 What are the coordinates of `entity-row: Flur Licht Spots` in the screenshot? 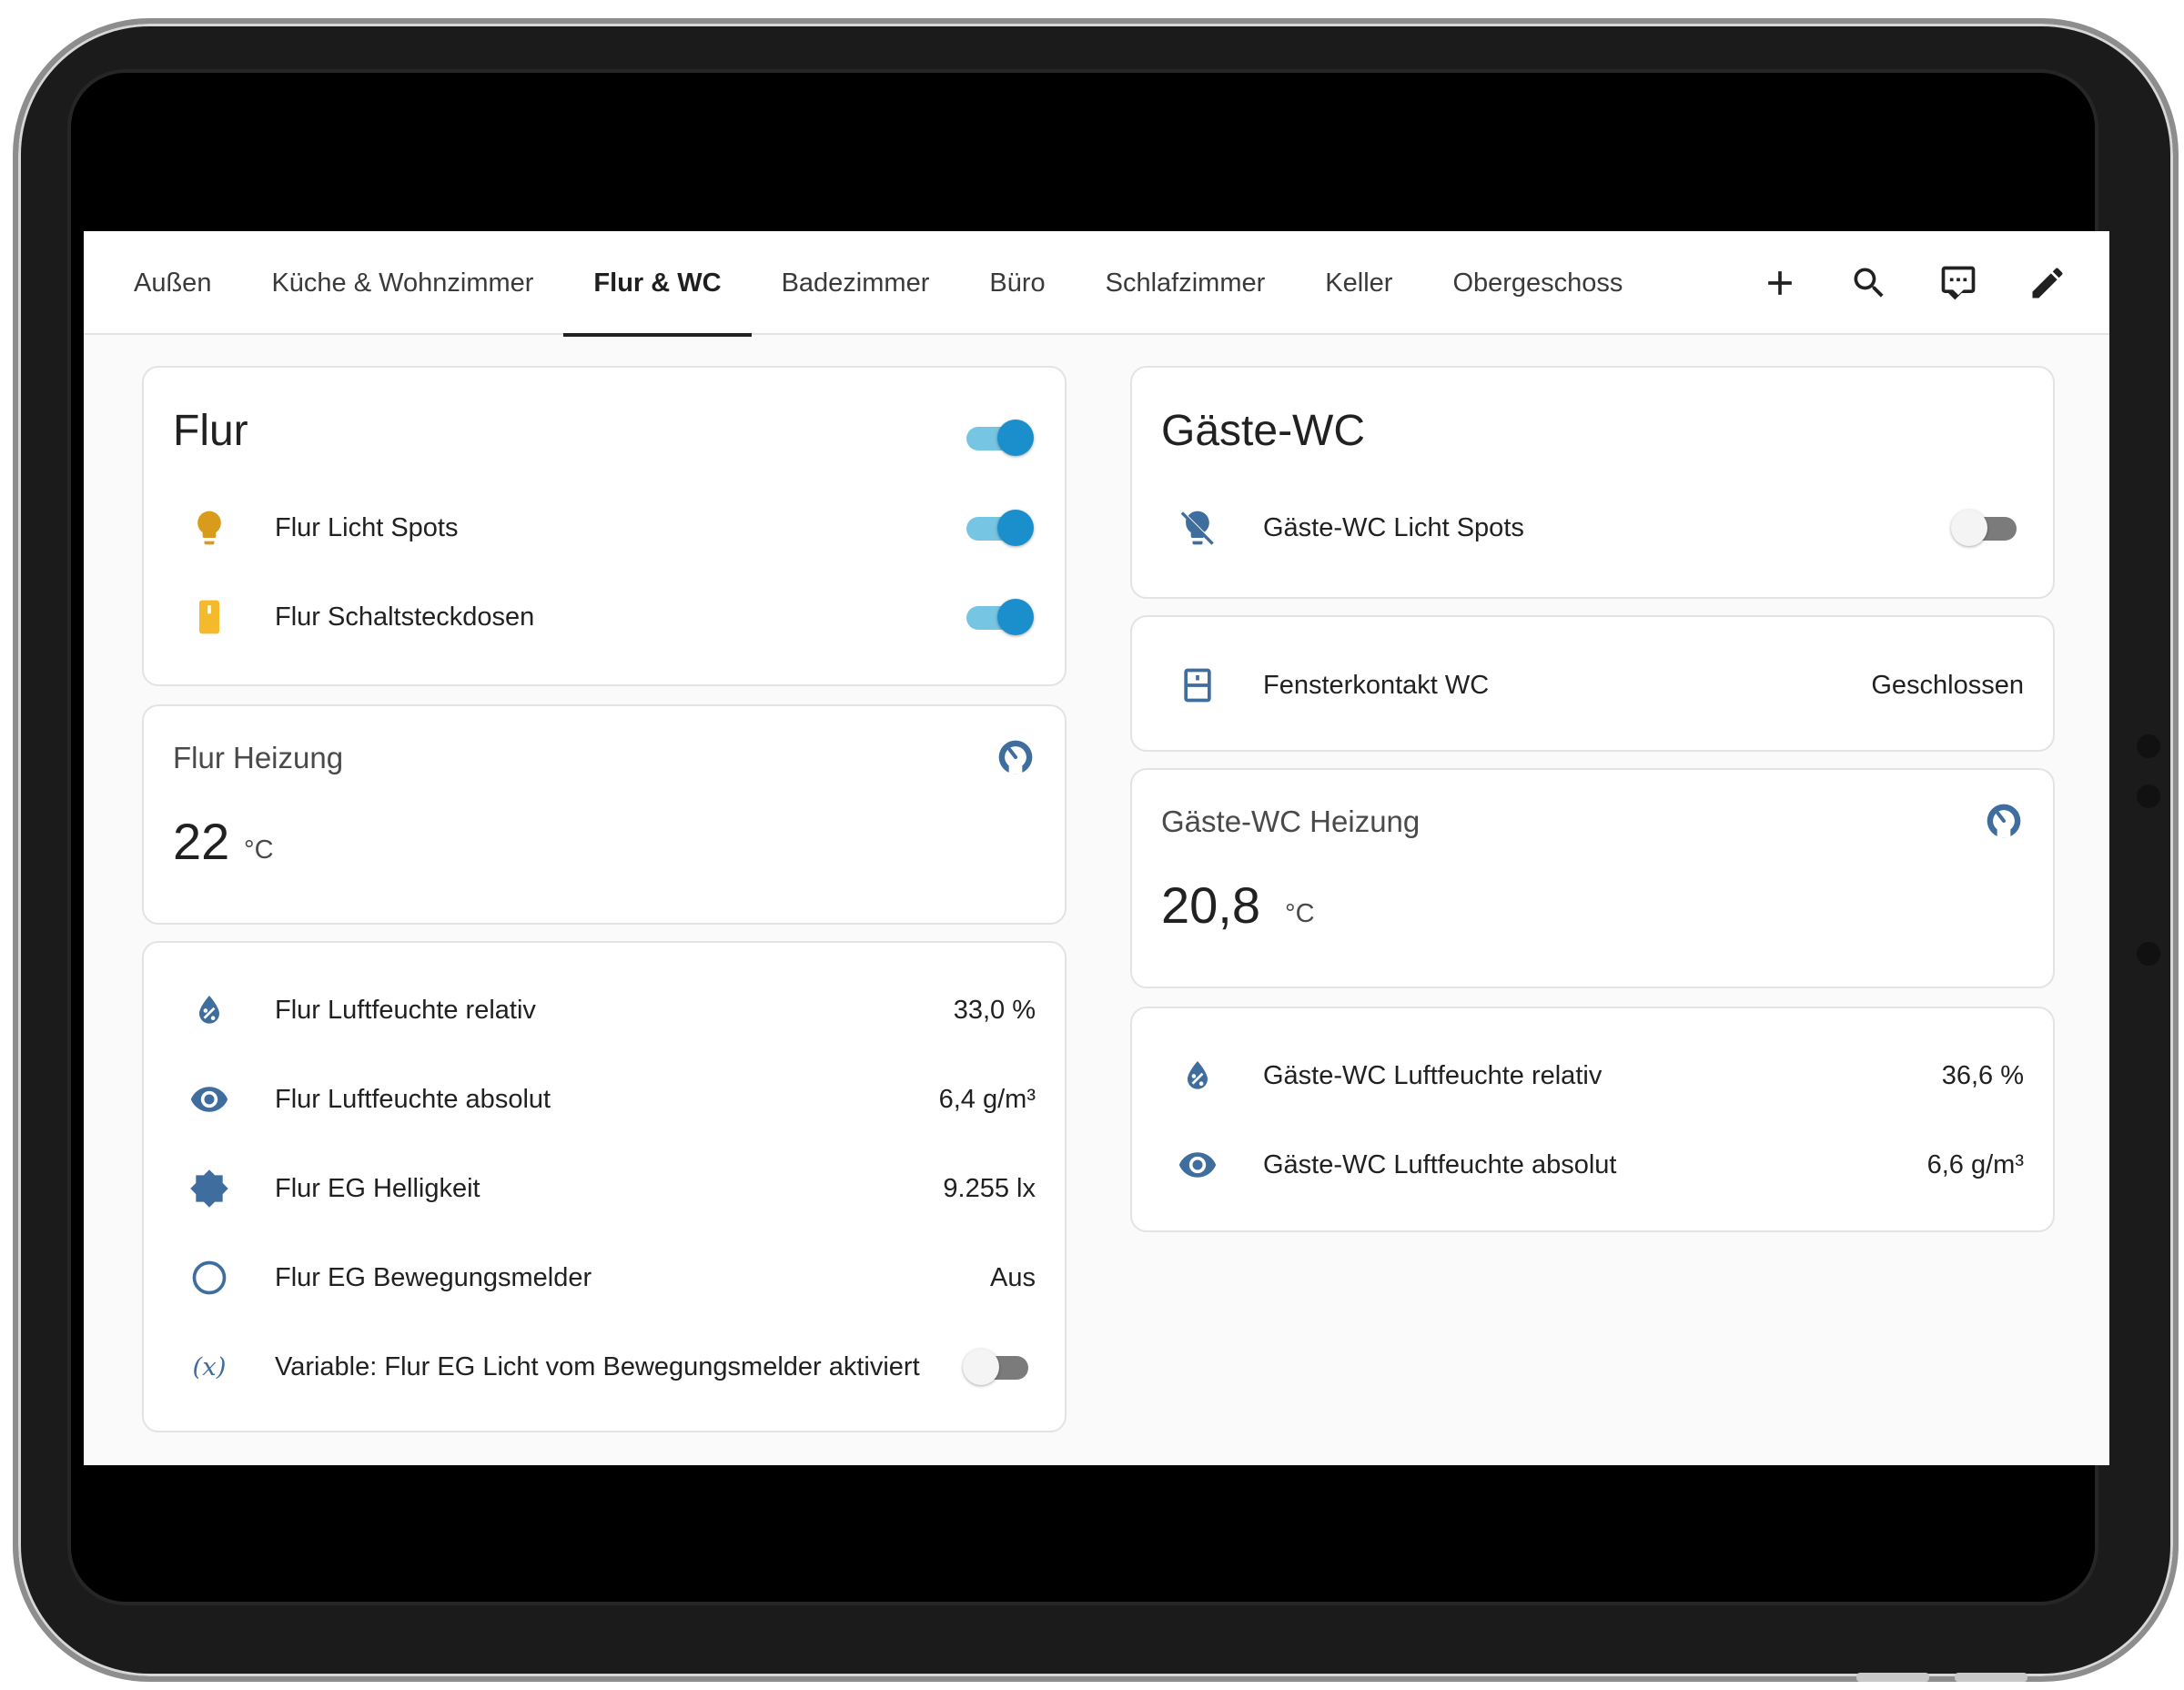 It's located at (605, 528).